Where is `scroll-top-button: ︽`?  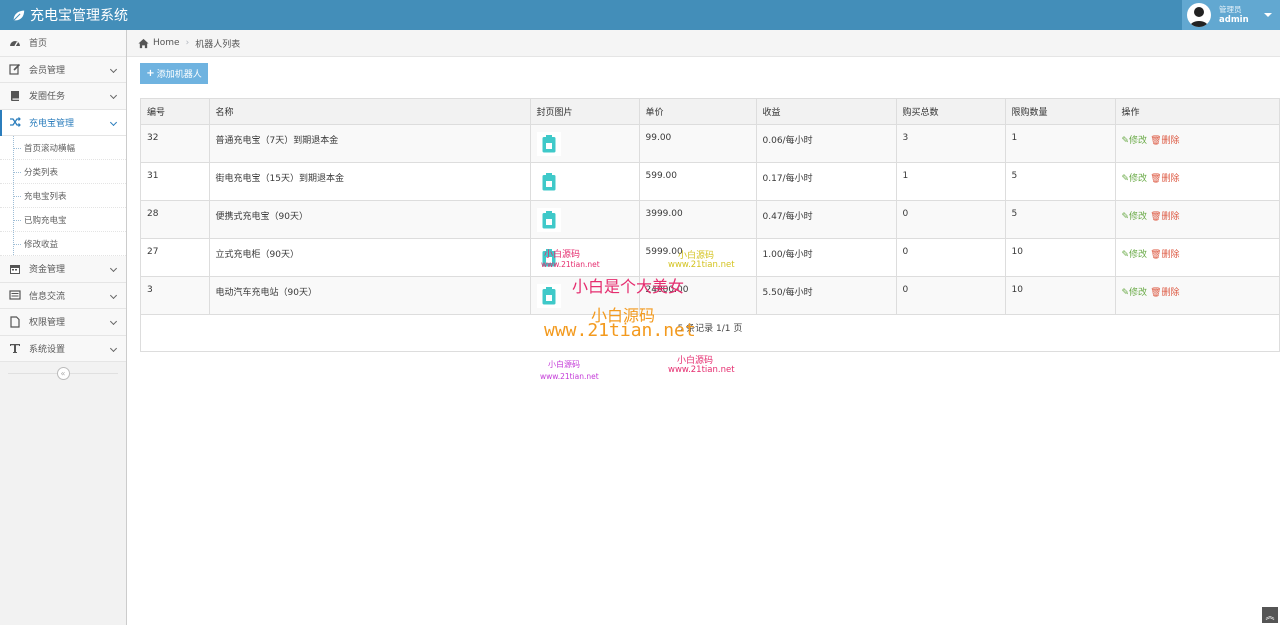 scroll-top-button: ︽ is located at coordinates (1270, 615).